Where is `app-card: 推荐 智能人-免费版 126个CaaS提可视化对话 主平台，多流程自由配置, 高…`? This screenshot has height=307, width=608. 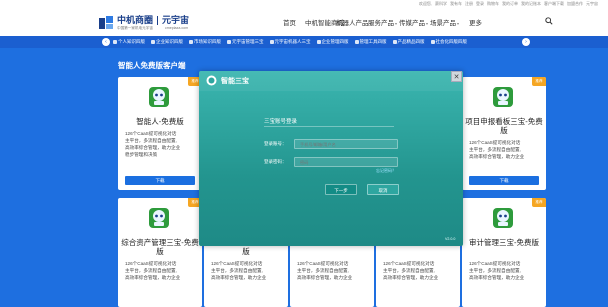
app-card: 推荐 智能人-免费版 126个CaaS提可视化对话 主平台，多流程自由配置, 高… is located at coordinates (160, 133).